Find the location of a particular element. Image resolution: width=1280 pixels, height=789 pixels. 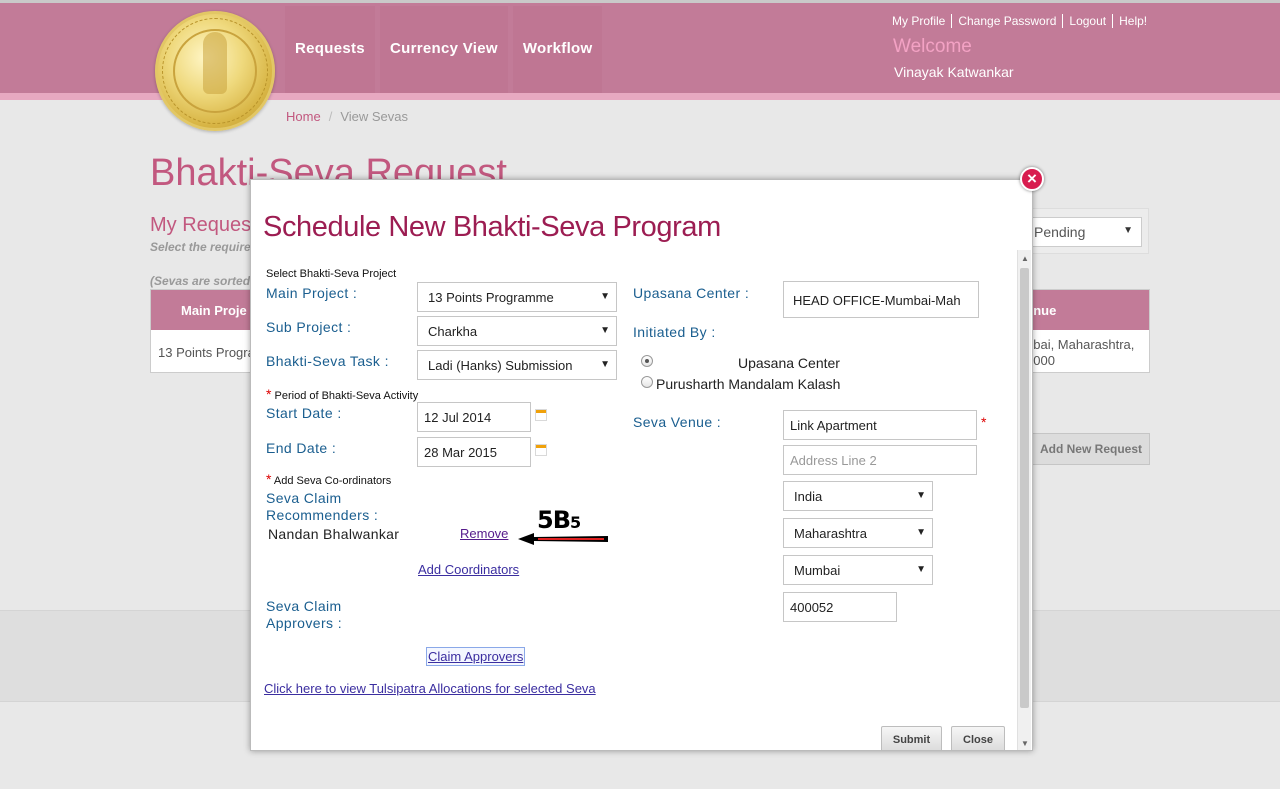

main-nav: Requests Currency View Workflow is located at coordinates (446, 49).